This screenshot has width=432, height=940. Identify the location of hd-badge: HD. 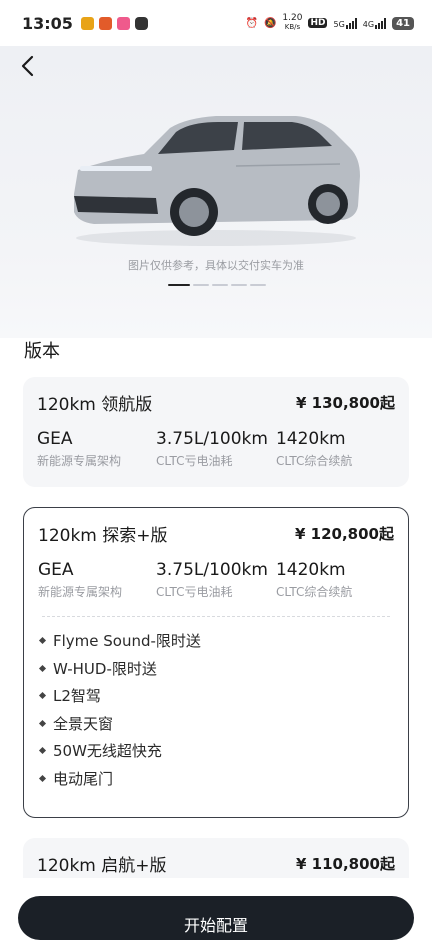
(318, 23).